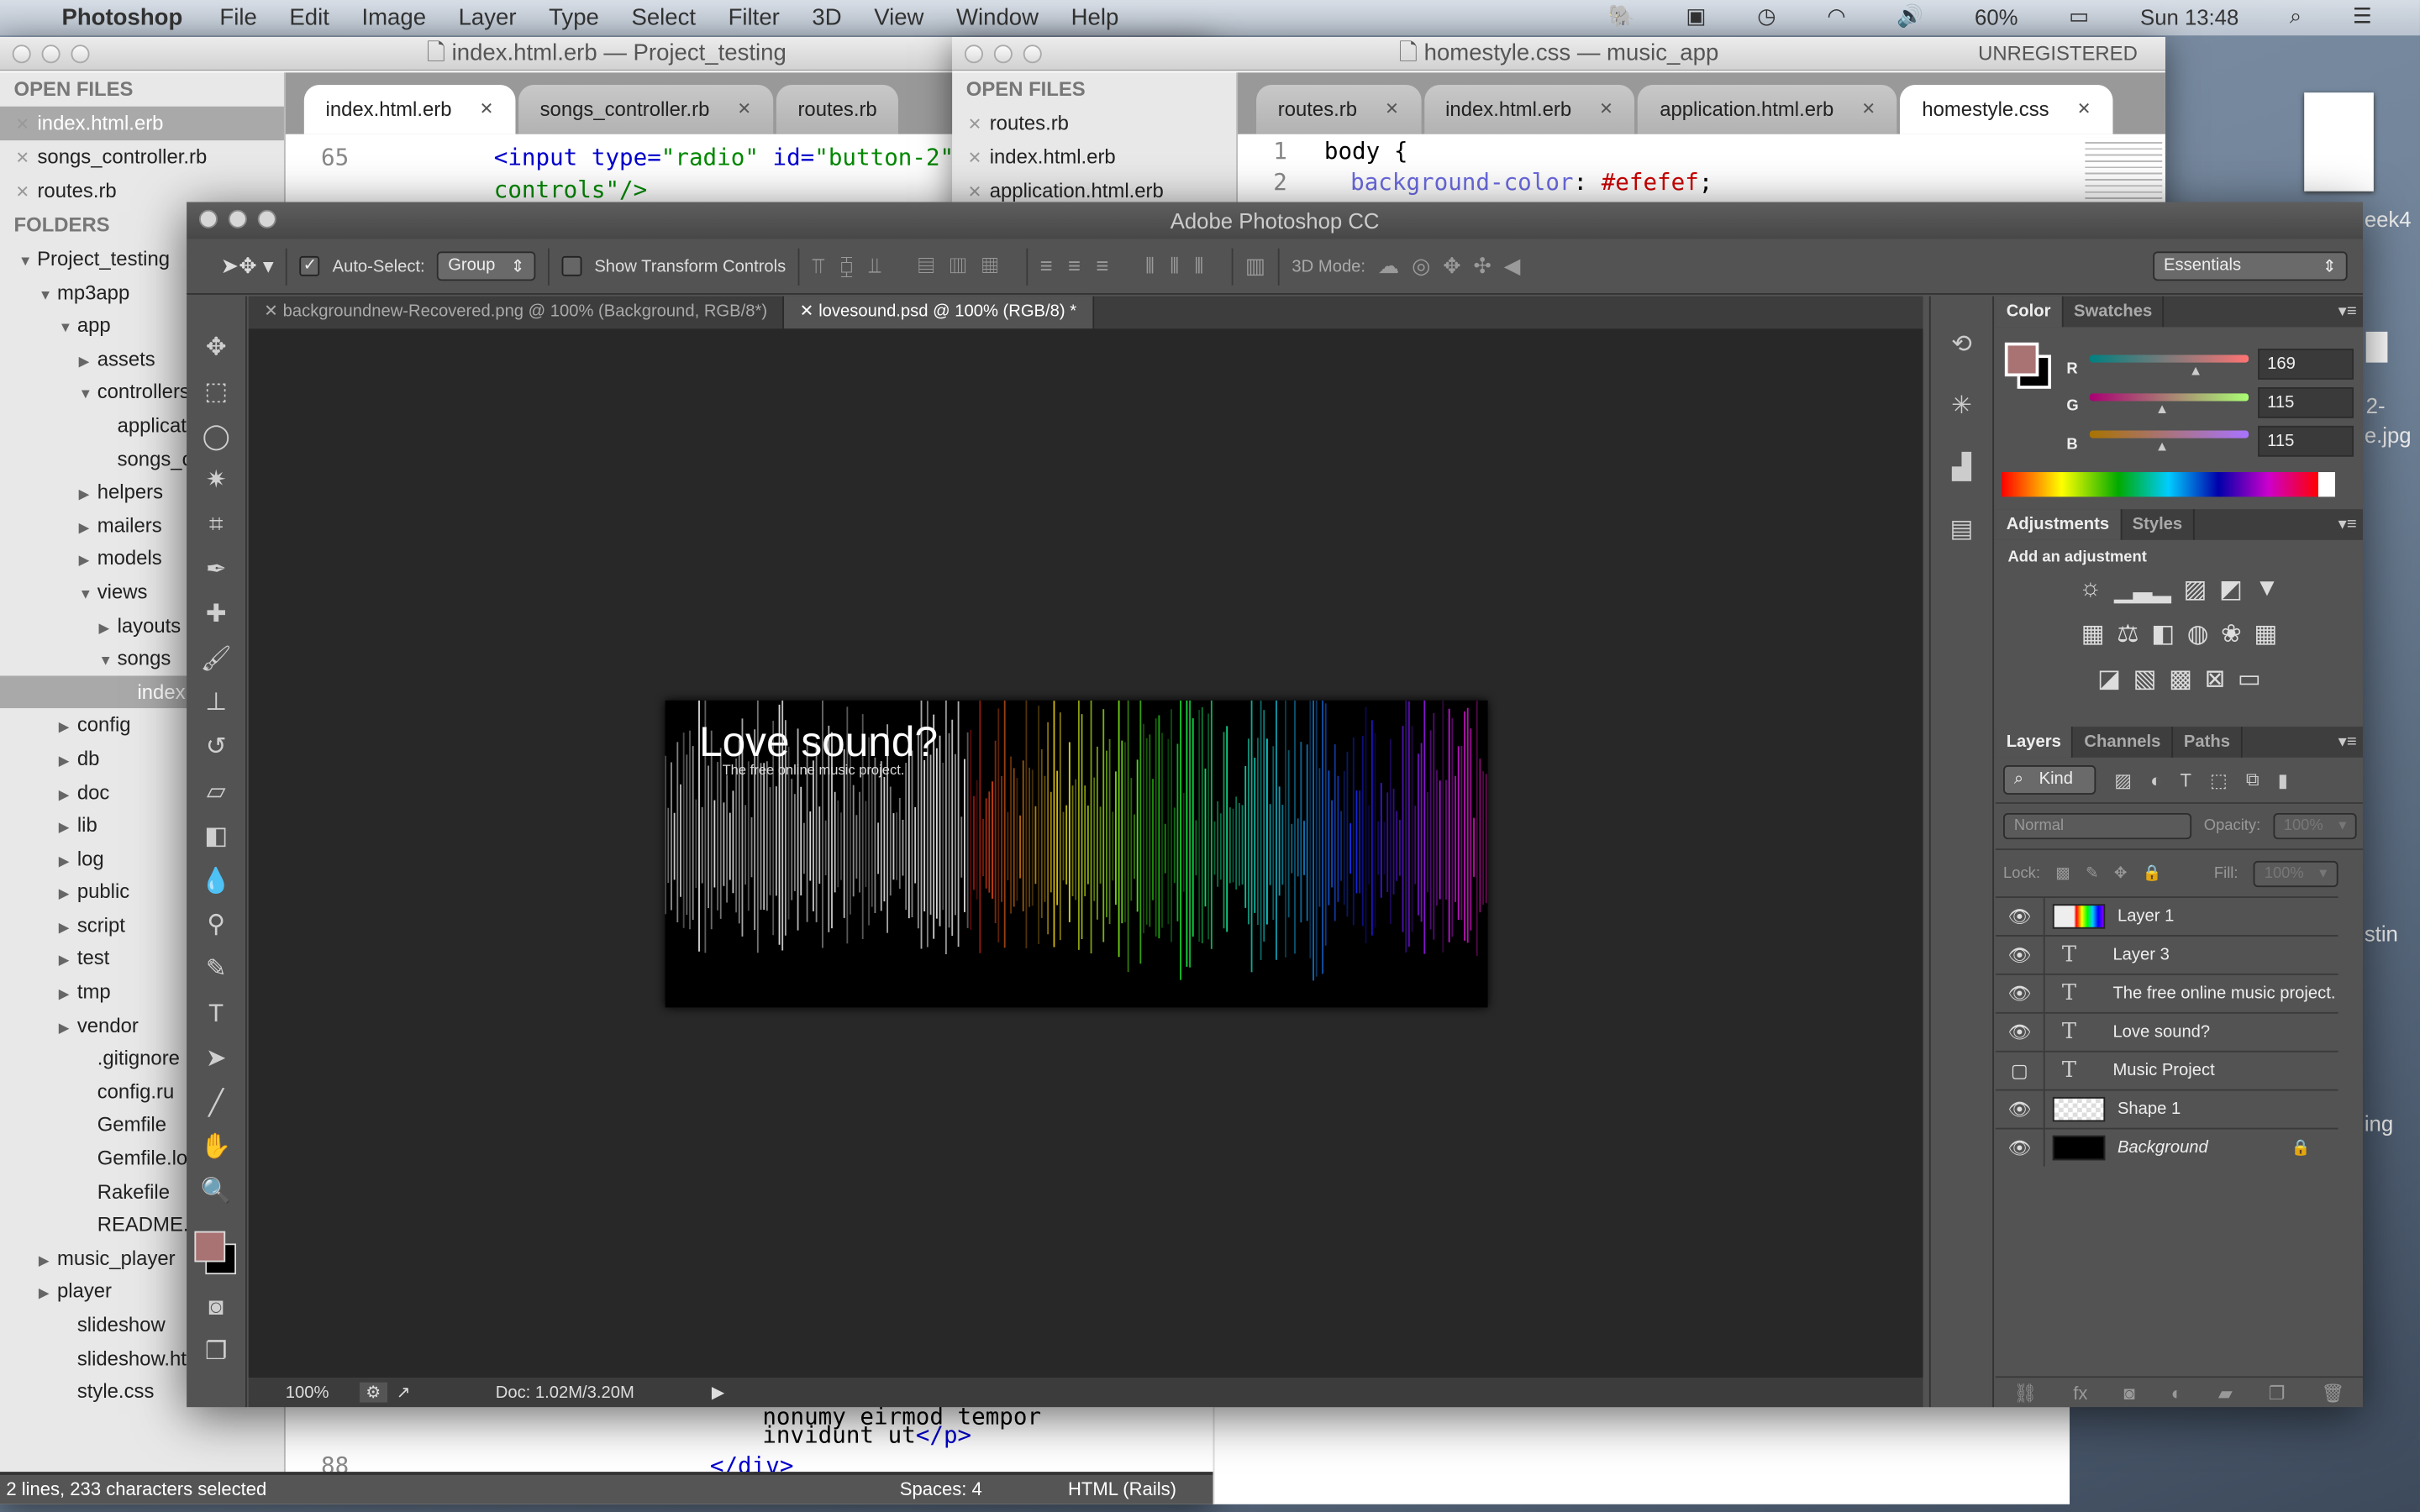 The height and width of the screenshot is (1512, 2420). I want to click on tab-swatches: Swatches, so click(2114, 312).